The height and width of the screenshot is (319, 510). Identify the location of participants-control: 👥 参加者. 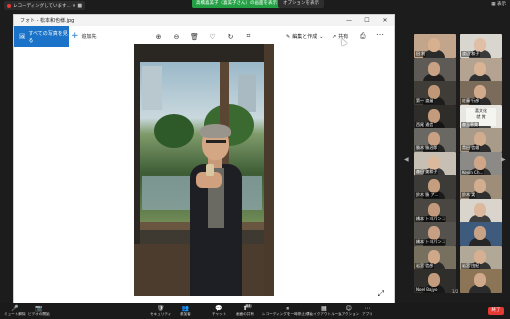
(185, 311).